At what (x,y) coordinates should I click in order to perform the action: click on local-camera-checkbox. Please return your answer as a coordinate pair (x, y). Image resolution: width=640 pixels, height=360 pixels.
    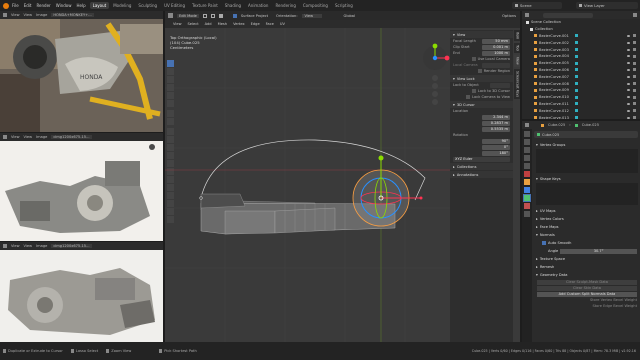
    Looking at the image, I should click on (473, 59).